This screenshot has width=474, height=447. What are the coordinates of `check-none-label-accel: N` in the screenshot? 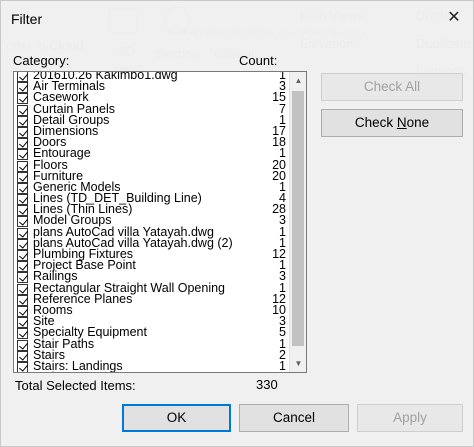 It's located at (401, 122).